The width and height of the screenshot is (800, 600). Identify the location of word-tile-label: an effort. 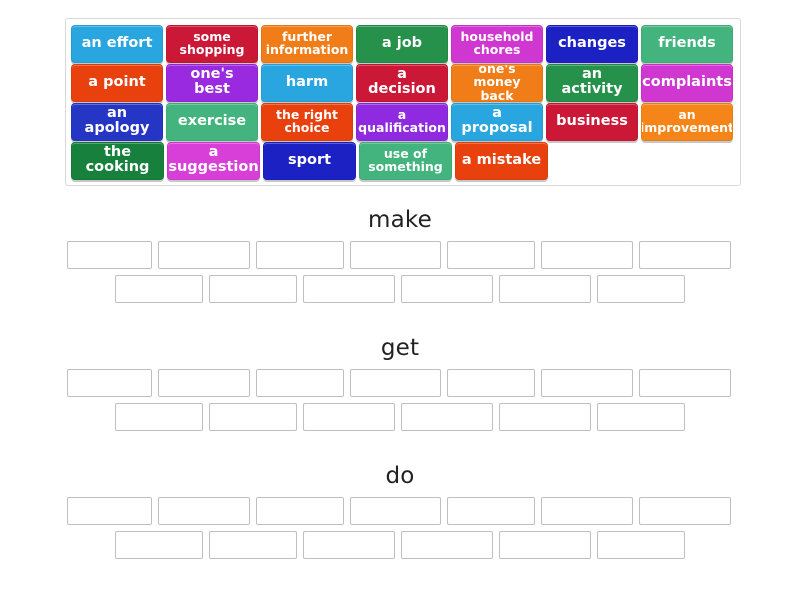
(117, 42).